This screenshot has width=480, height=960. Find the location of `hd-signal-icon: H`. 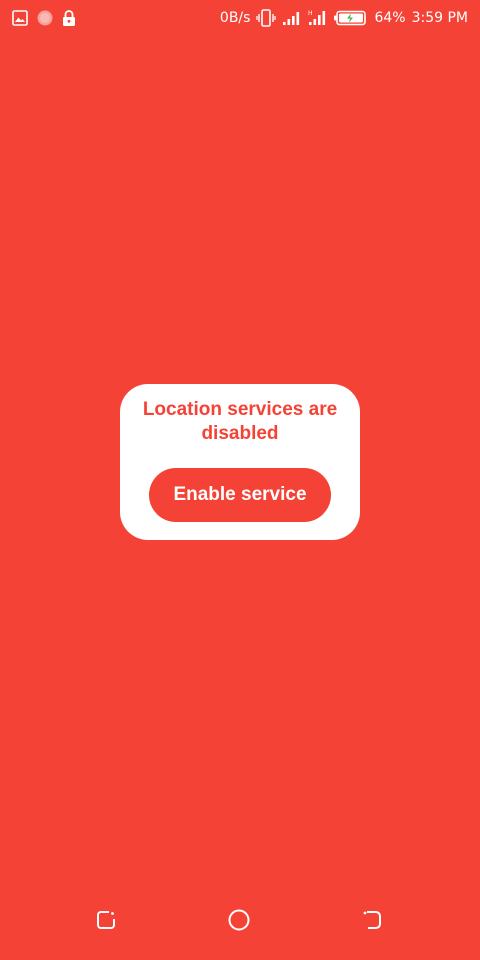

hd-signal-icon: H is located at coordinates (318, 18).